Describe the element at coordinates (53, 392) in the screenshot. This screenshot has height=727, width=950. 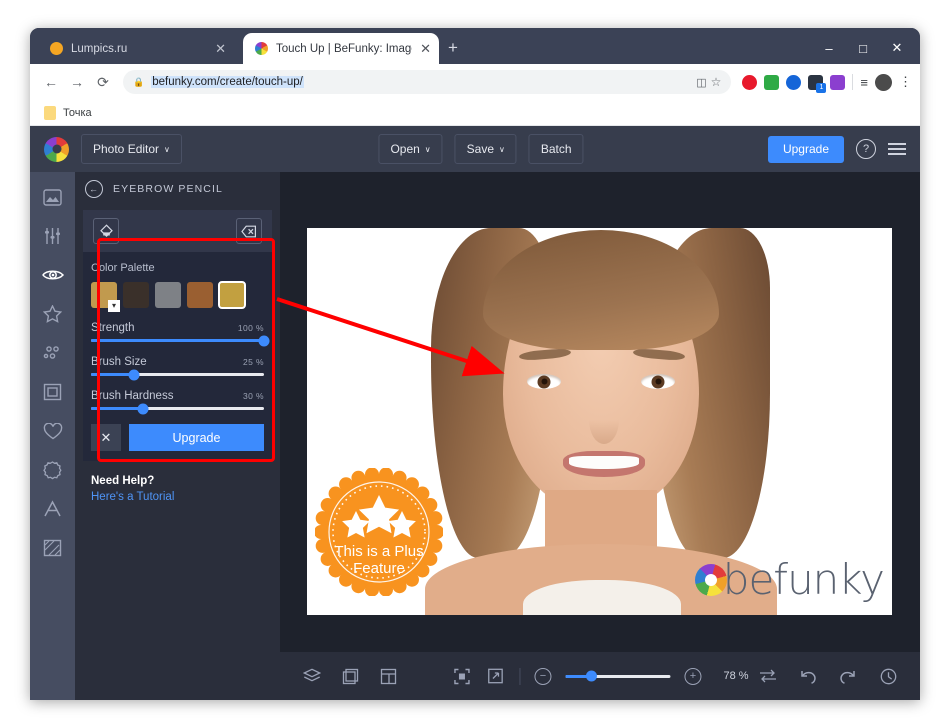
I see `sidebar-item-frames` at that location.